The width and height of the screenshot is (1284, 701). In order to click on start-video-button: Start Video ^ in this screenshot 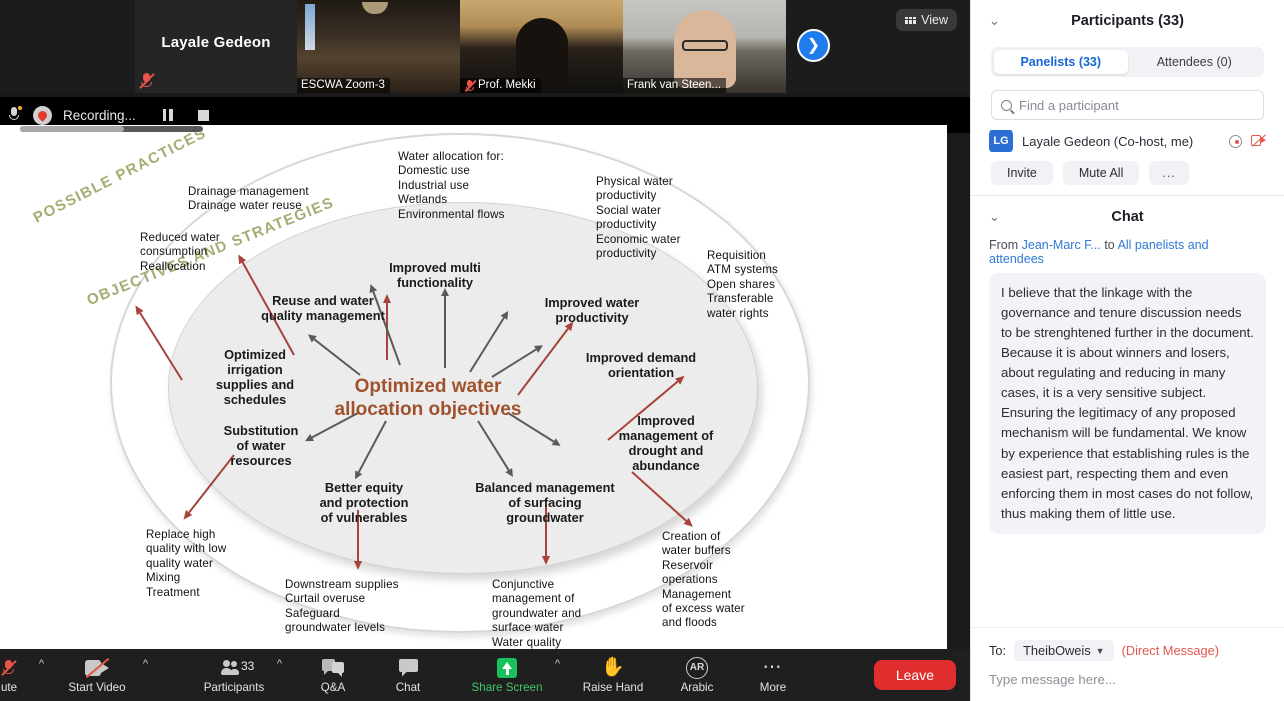, I will do `click(101, 675)`.